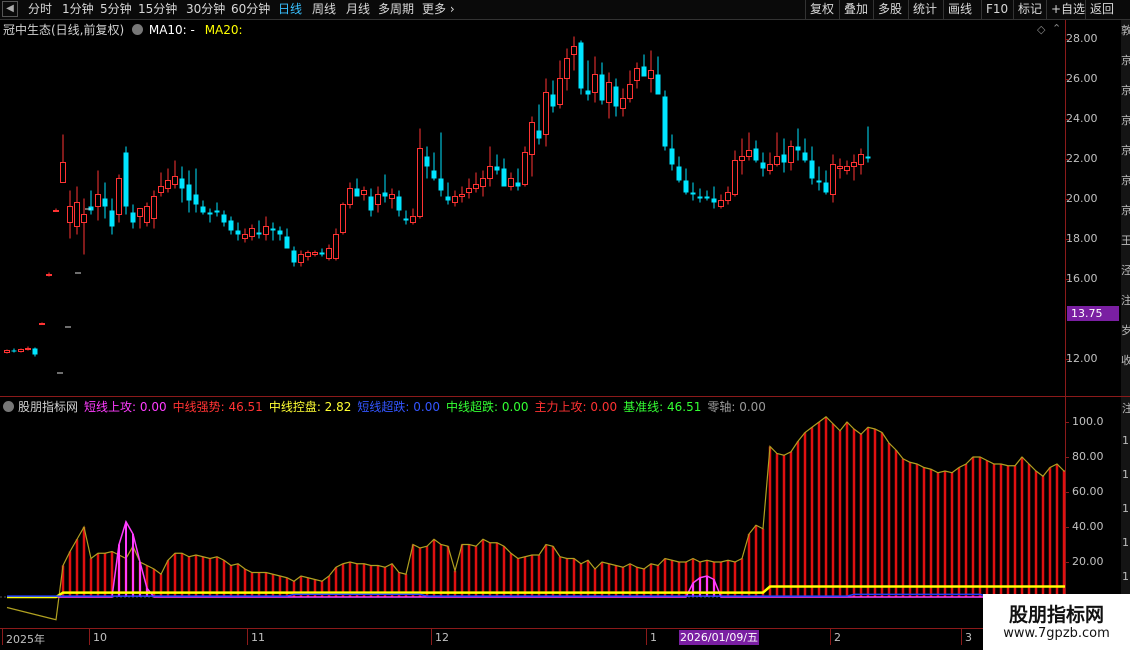 This screenshot has height=650, width=1130. I want to click on period-tab-10: 更多 ›, so click(438, 9).